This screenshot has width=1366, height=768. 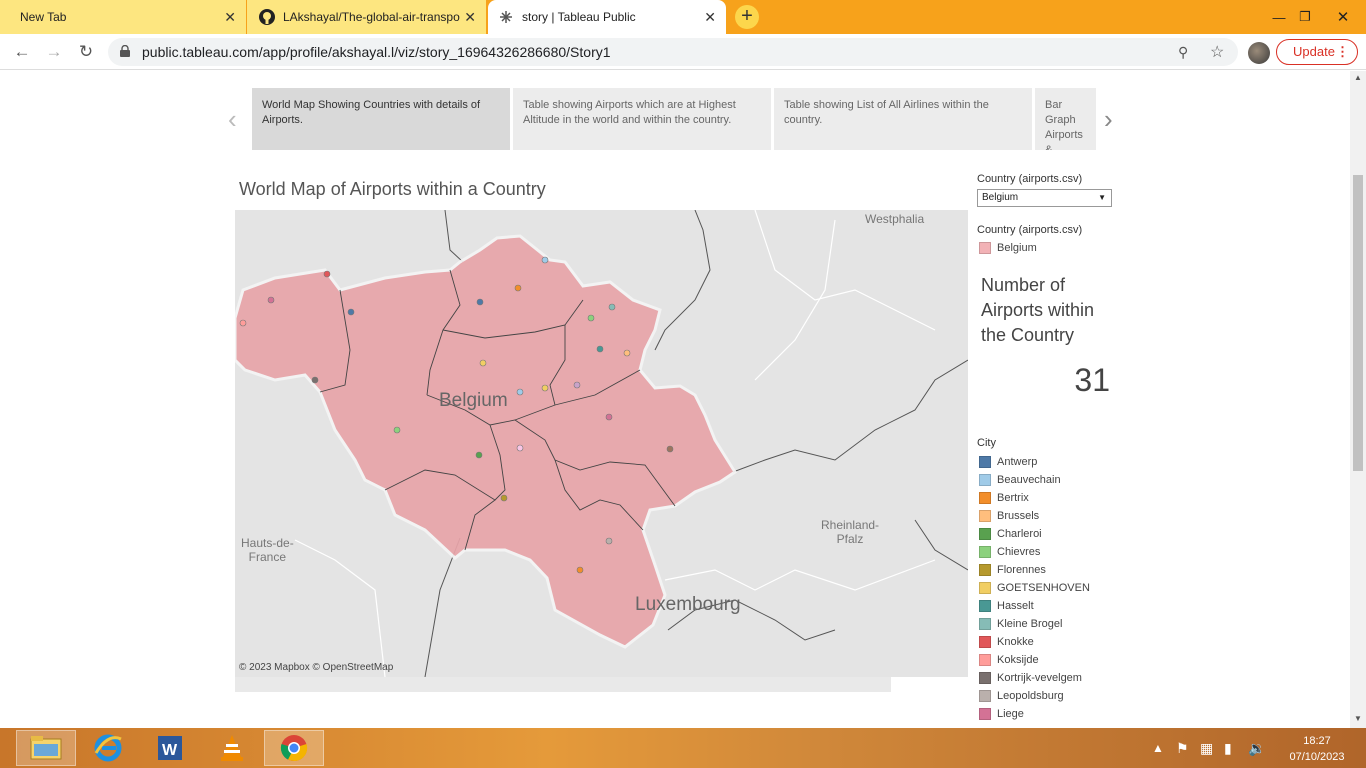 What do you see at coordinates (1065, 119) in the screenshot?
I see `story-point-4: Bar Graph Airports &` at bounding box center [1065, 119].